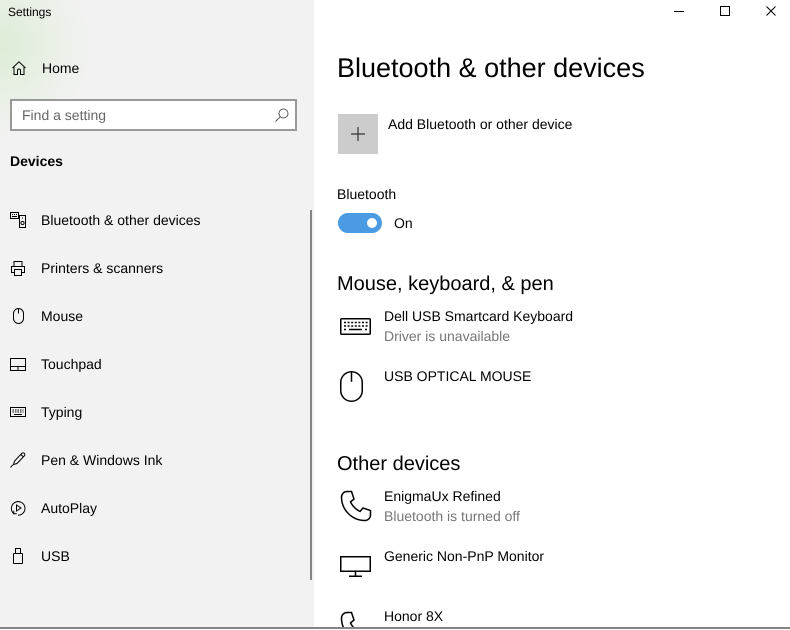 The height and width of the screenshot is (630, 790). Describe the element at coordinates (311, 395) in the screenshot. I see `scrollbar-thumb` at that location.